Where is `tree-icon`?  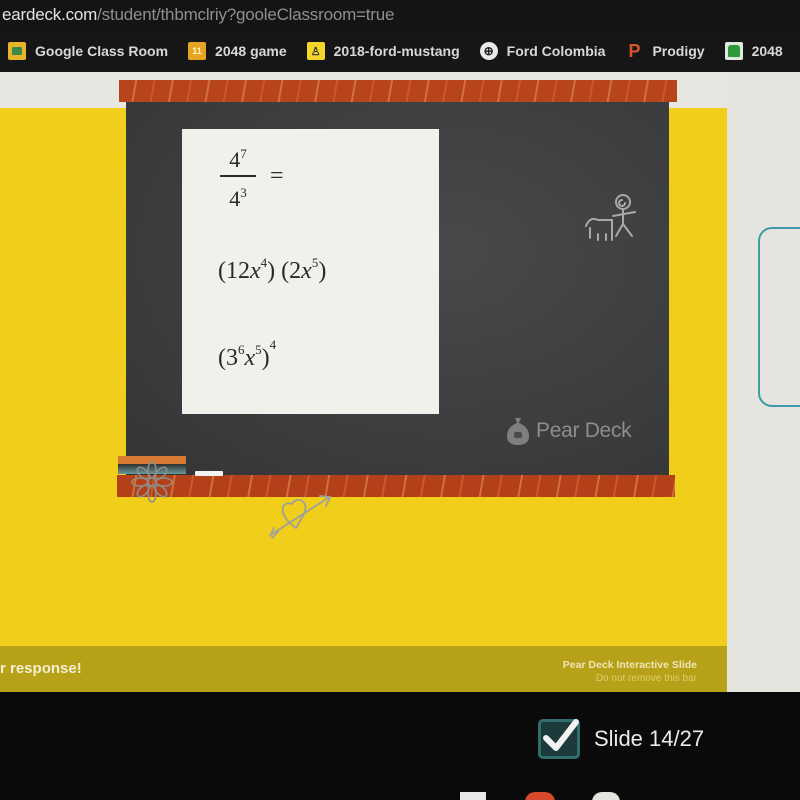 tree-icon is located at coordinates (733, 51).